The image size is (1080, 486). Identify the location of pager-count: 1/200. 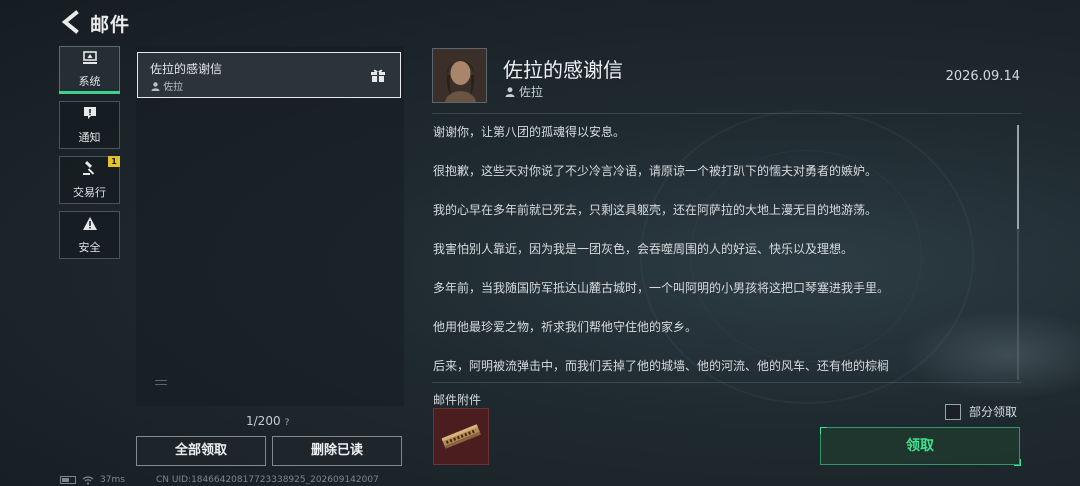
(263, 421).